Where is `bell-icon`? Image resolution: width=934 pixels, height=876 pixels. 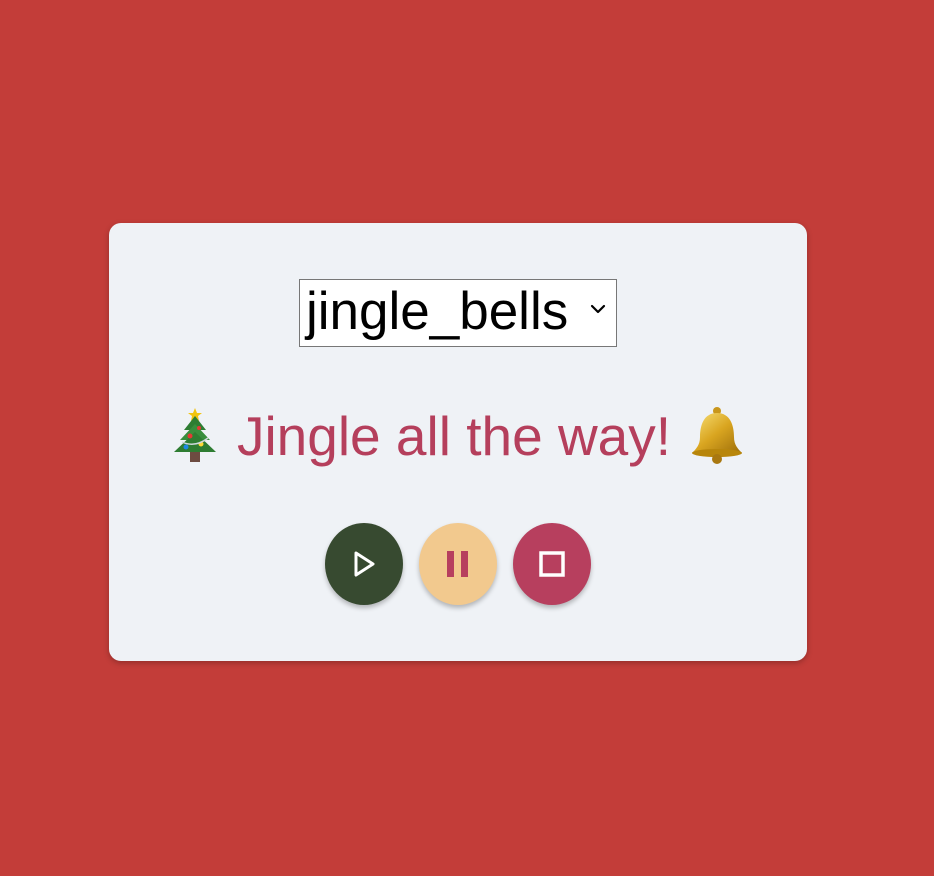
bell-icon is located at coordinates (717, 436).